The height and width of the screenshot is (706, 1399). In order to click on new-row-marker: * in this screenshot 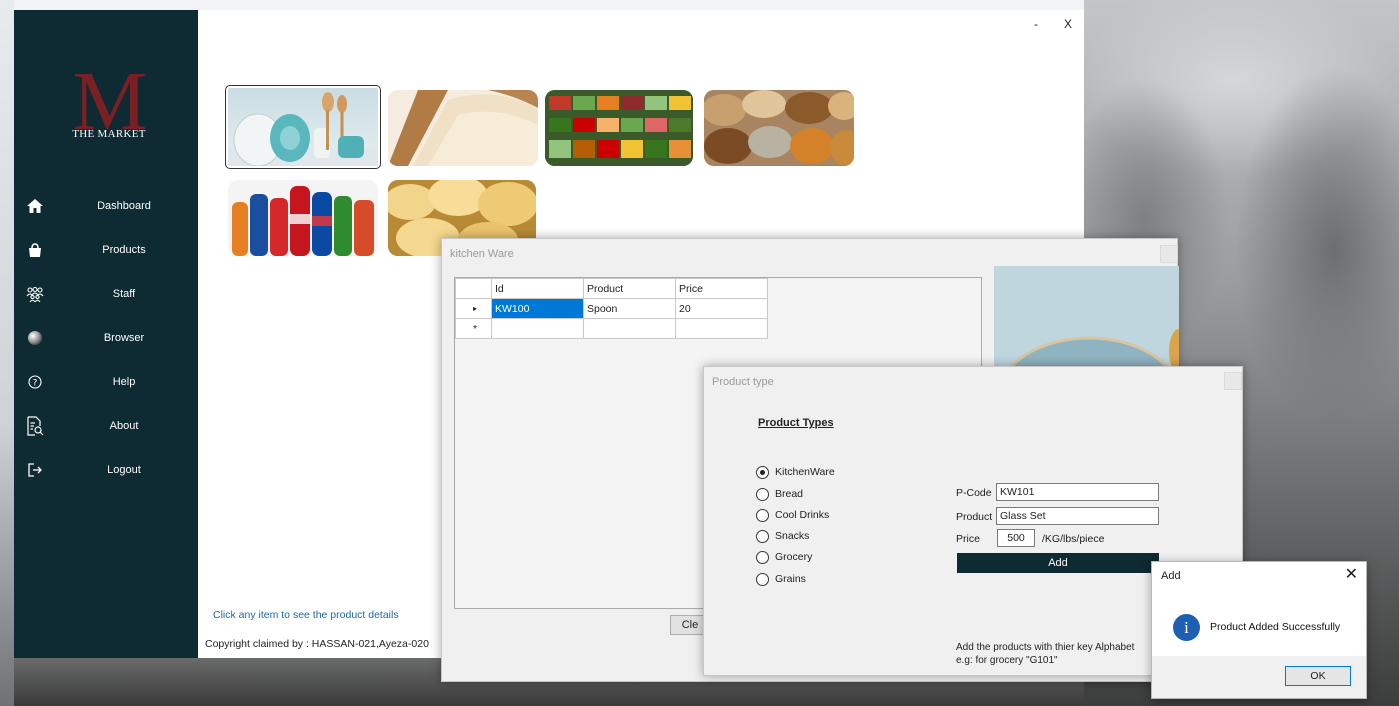, I will do `click(473, 328)`.